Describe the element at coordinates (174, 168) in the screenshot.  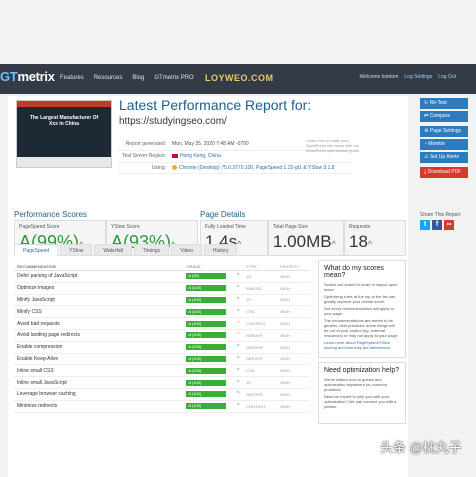
I see `chrome-icon` at that location.